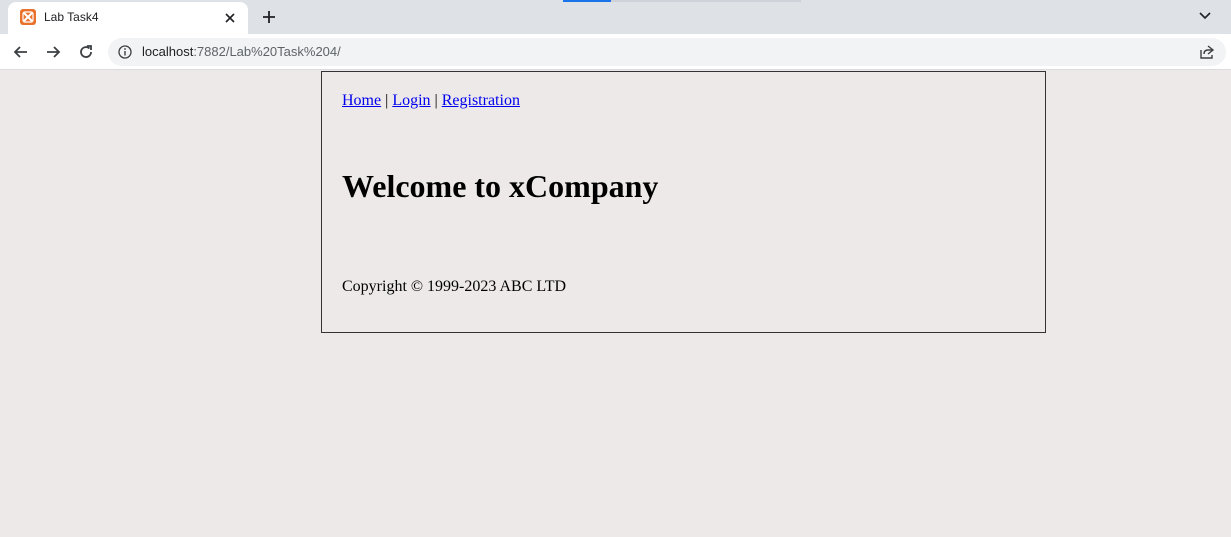 This screenshot has width=1231, height=537. Describe the element at coordinates (168, 51) in the screenshot. I see `url-host: localhost` at that location.